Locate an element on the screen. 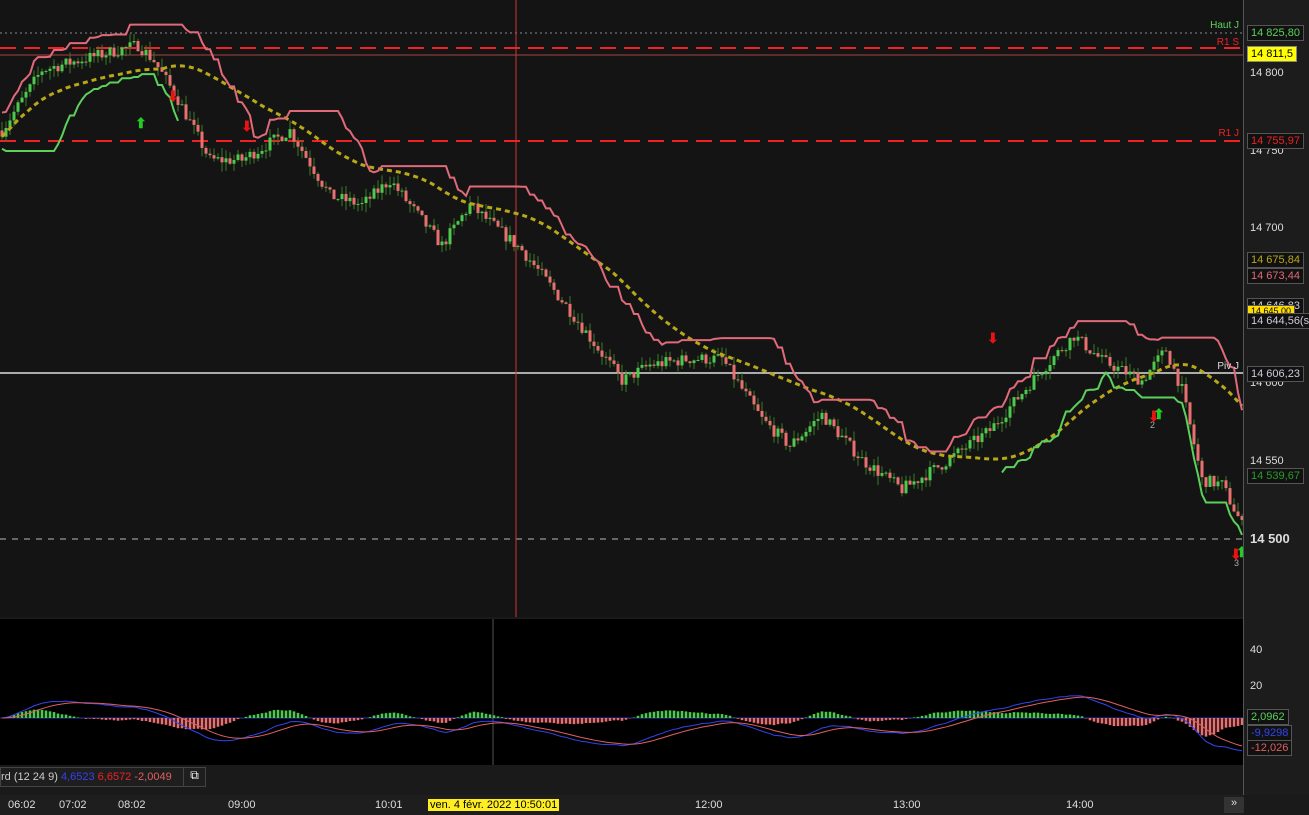 The image size is (1309, 815). time-label: 07:02 is located at coordinates (73, 805).